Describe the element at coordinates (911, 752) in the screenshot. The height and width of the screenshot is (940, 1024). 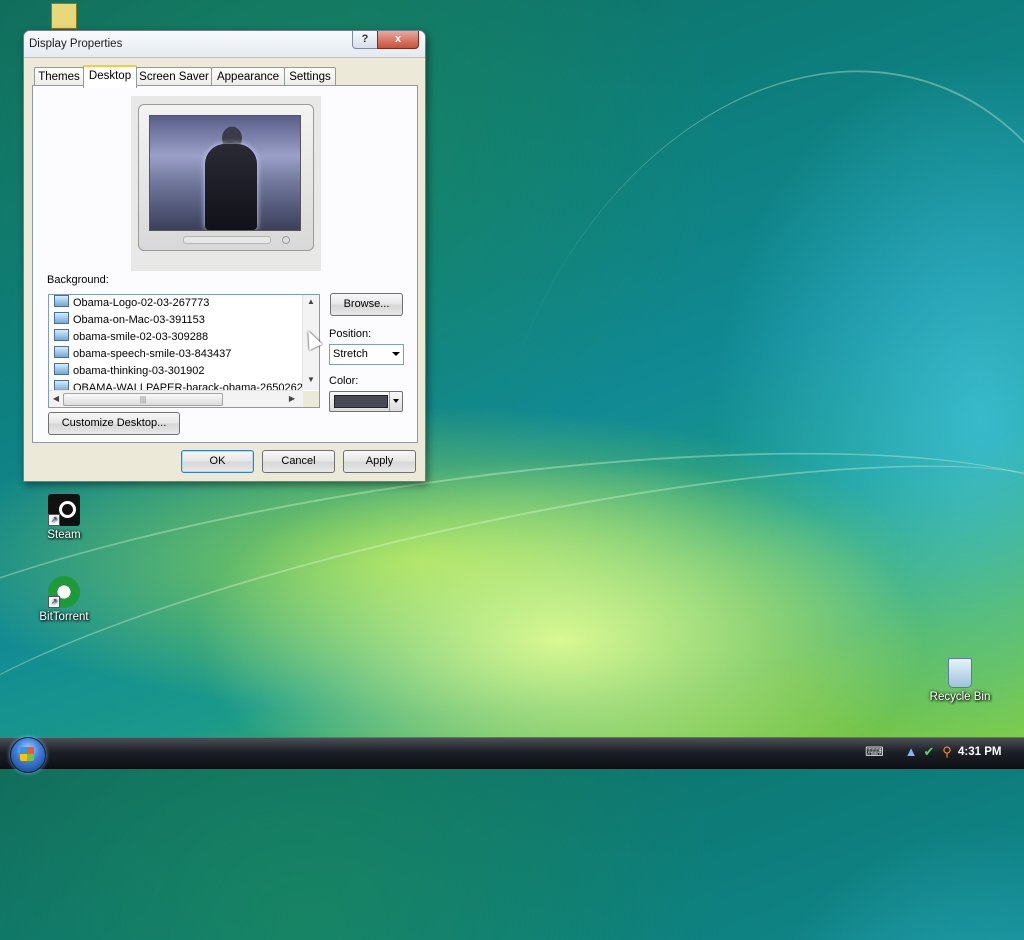
I see `network-icon: ▲` at that location.